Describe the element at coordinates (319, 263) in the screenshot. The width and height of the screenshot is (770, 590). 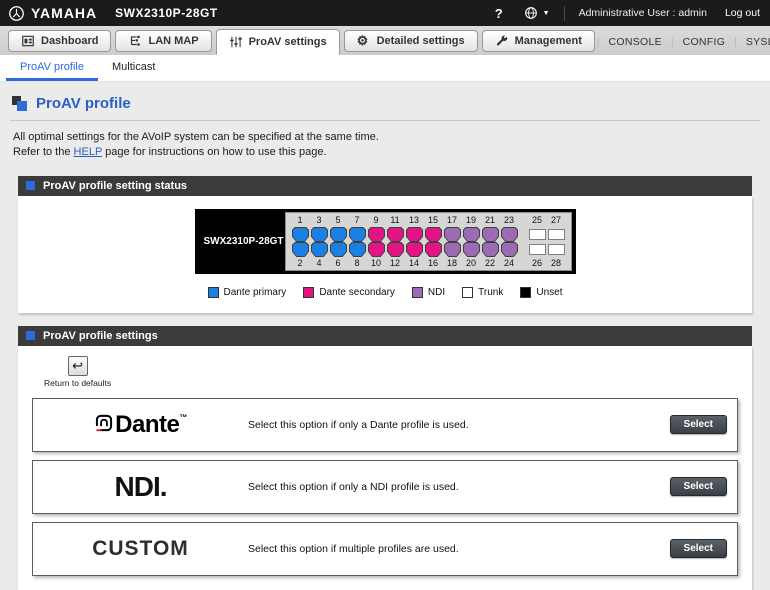
I see `port-number: 4` at that location.